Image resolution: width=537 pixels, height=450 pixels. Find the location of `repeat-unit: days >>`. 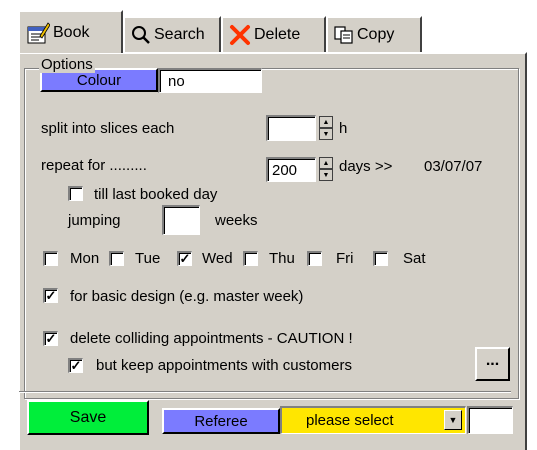

repeat-unit: days >> is located at coordinates (366, 166).